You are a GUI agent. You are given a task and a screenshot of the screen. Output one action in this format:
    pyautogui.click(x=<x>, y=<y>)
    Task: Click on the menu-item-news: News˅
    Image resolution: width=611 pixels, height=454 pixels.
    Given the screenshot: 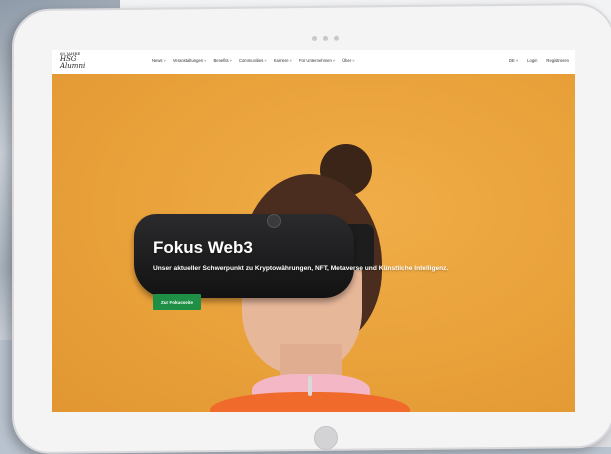 What is the action you would take?
    pyautogui.click(x=159, y=60)
    